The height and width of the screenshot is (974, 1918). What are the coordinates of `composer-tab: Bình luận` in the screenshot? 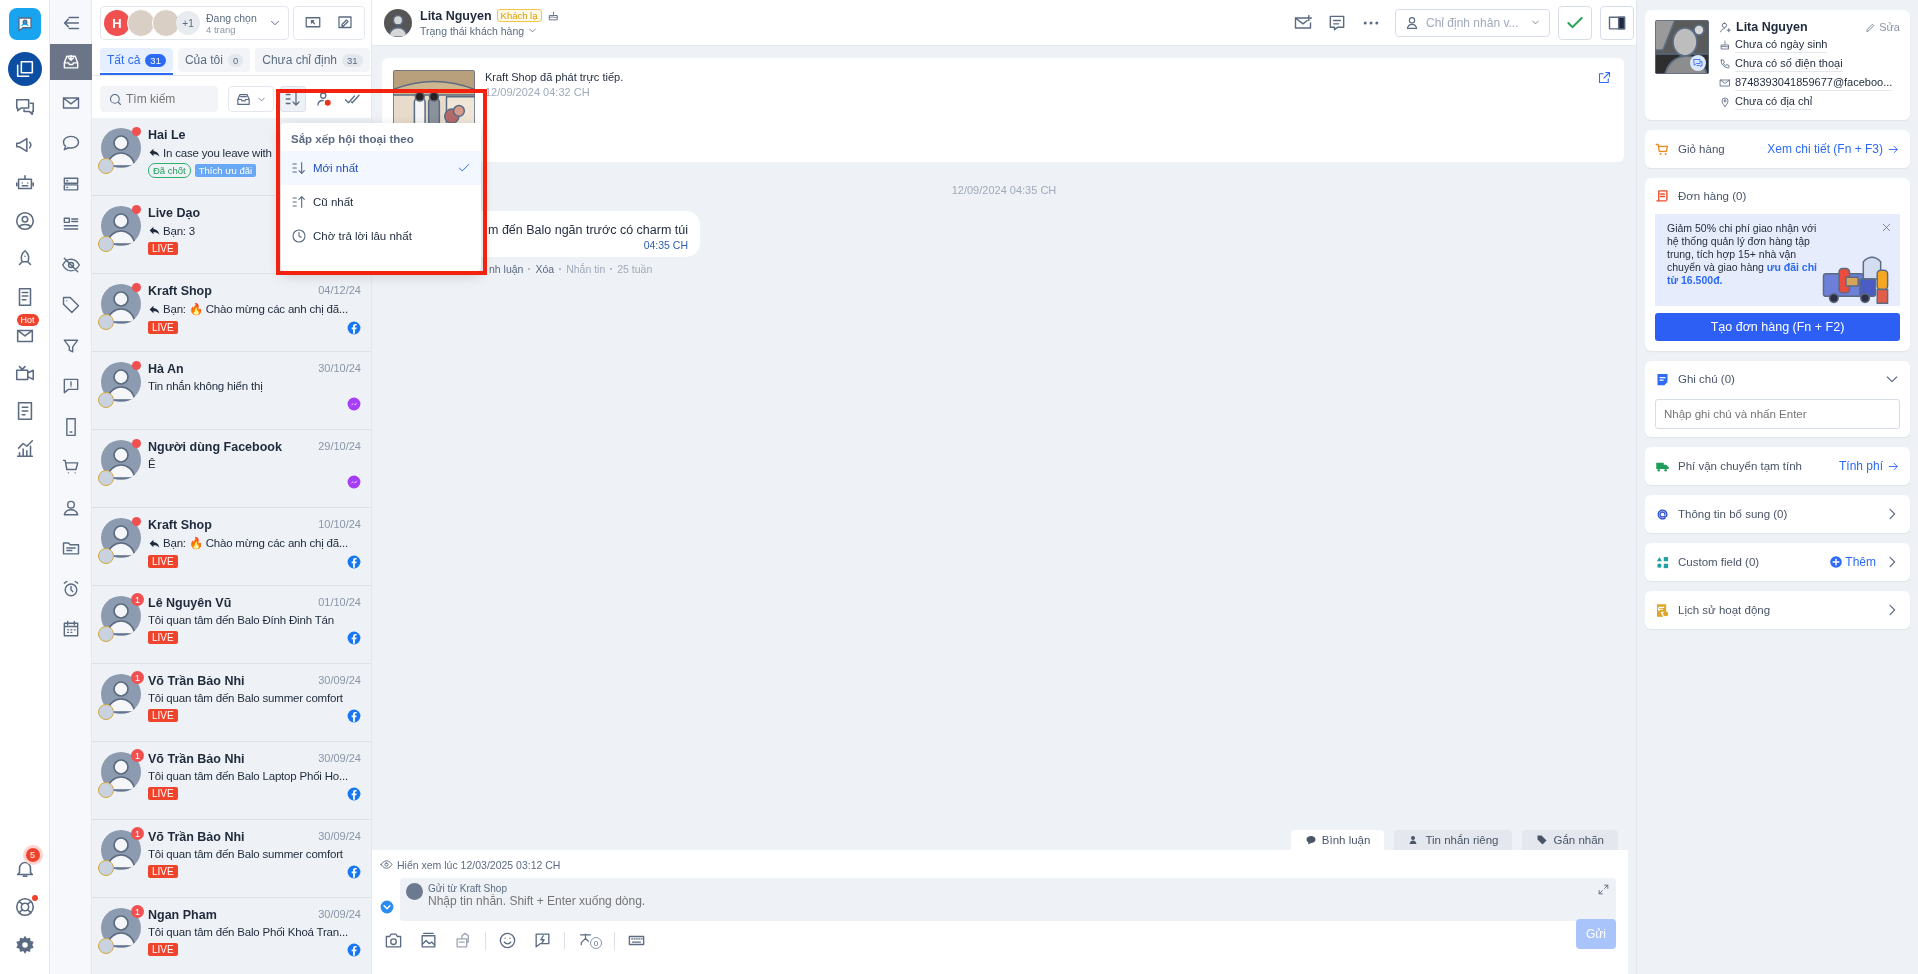 It's located at (1337, 840).